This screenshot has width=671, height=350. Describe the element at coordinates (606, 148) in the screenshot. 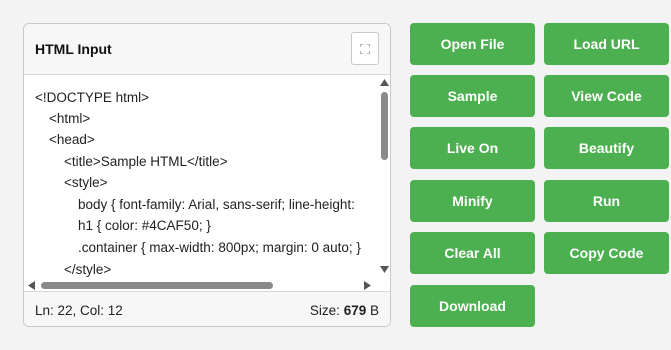

I see `beautify-button: Beautify` at that location.